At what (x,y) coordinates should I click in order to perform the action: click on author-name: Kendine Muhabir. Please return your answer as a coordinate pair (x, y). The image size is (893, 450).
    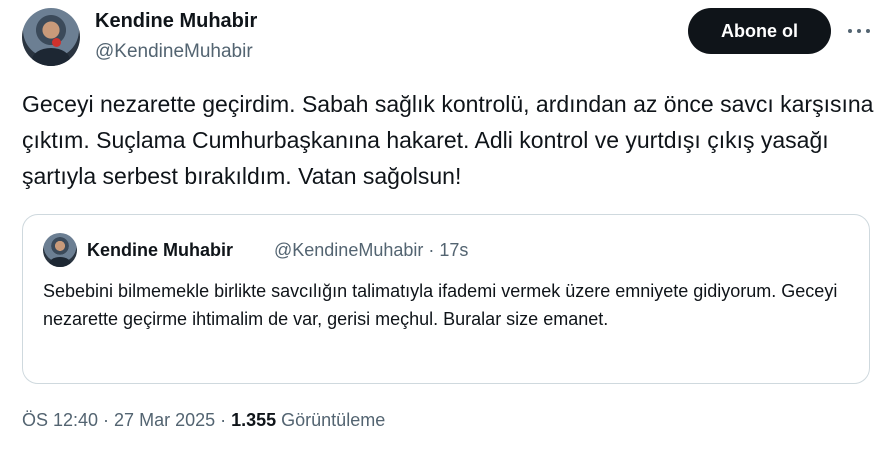
    Looking at the image, I should click on (176, 21).